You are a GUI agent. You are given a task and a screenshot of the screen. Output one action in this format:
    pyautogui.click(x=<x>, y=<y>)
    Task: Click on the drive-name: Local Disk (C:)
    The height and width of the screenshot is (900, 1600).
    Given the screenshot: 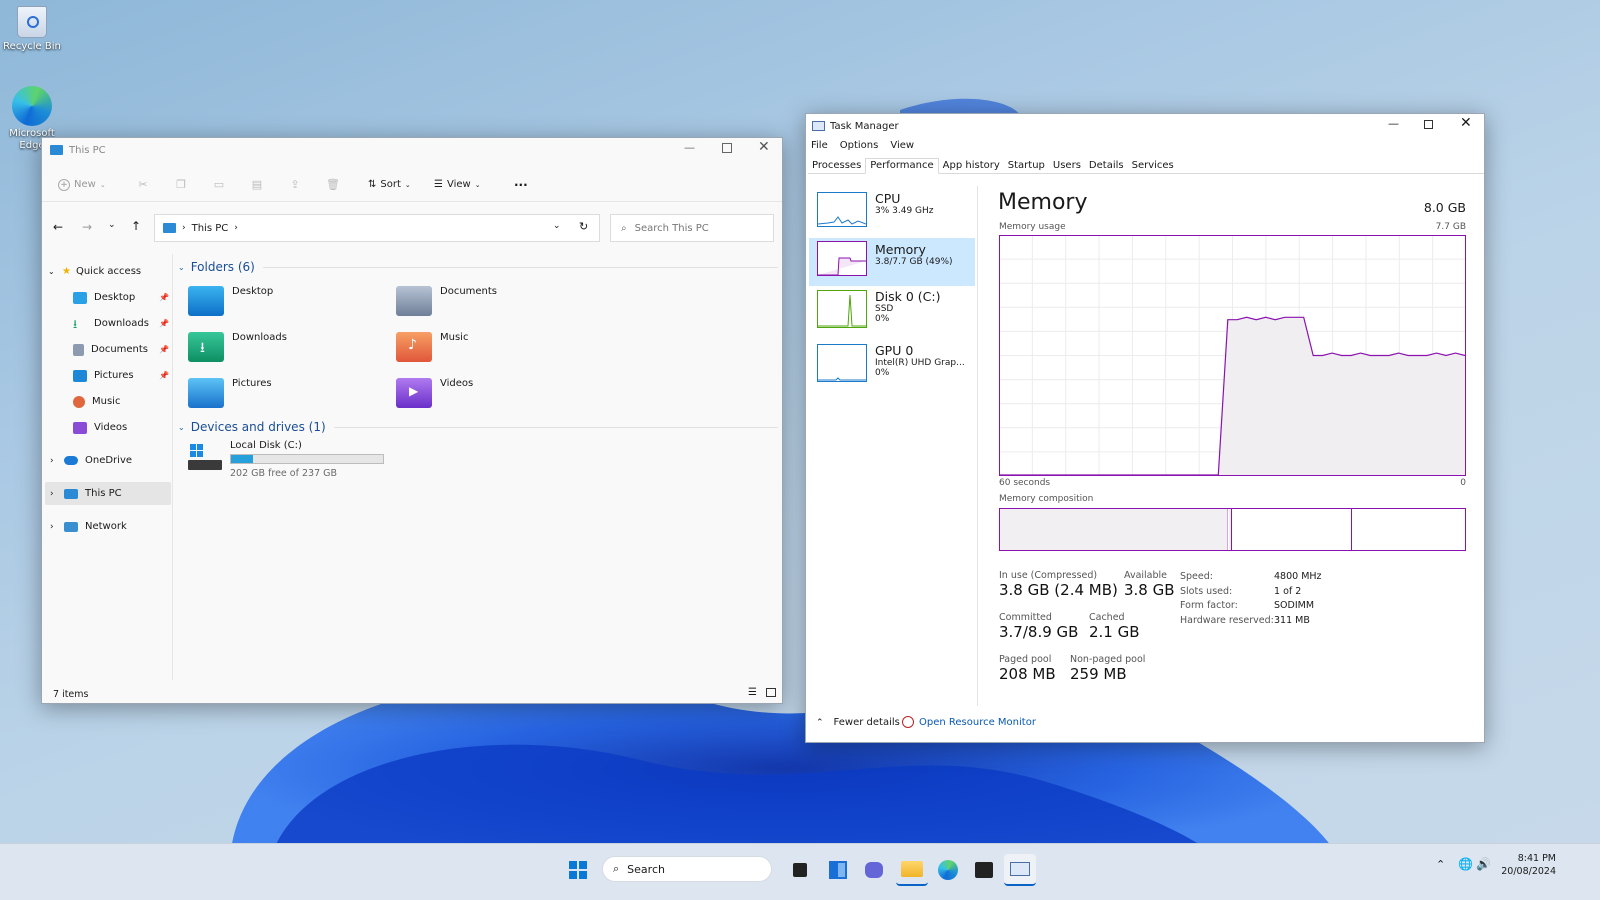 What is the action you would take?
    pyautogui.click(x=266, y=445)
    